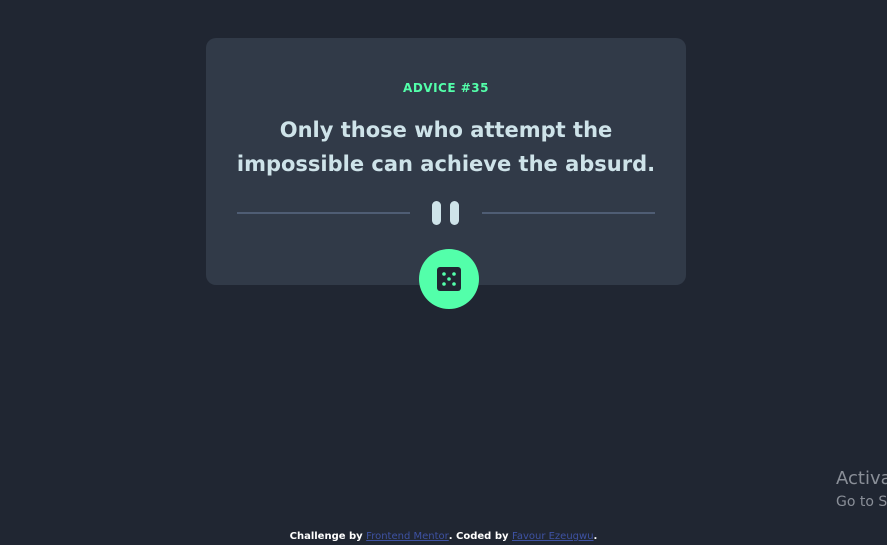 The image size is (887, 545). Describe the element at coordinates (861, 478) in the screenshot. I see `activate-windows-title: Activa` at that location.